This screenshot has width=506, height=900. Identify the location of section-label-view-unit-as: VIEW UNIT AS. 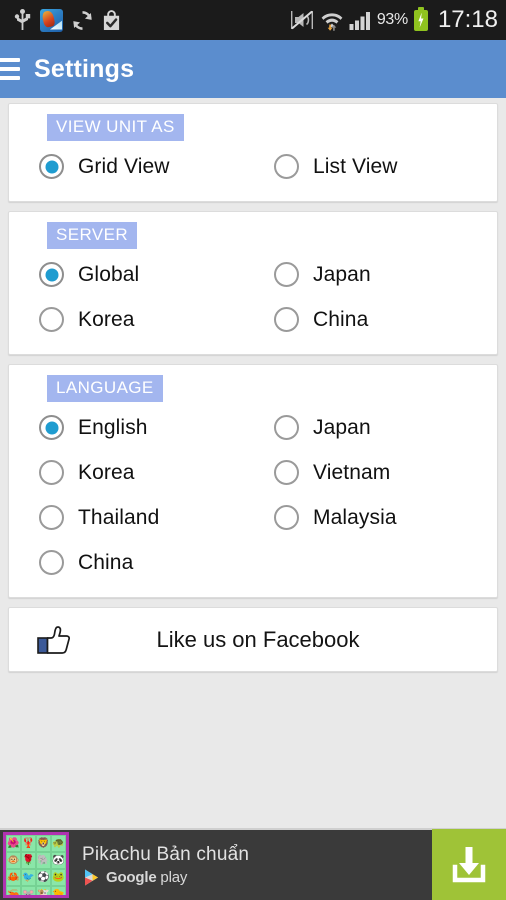
(115, 127).